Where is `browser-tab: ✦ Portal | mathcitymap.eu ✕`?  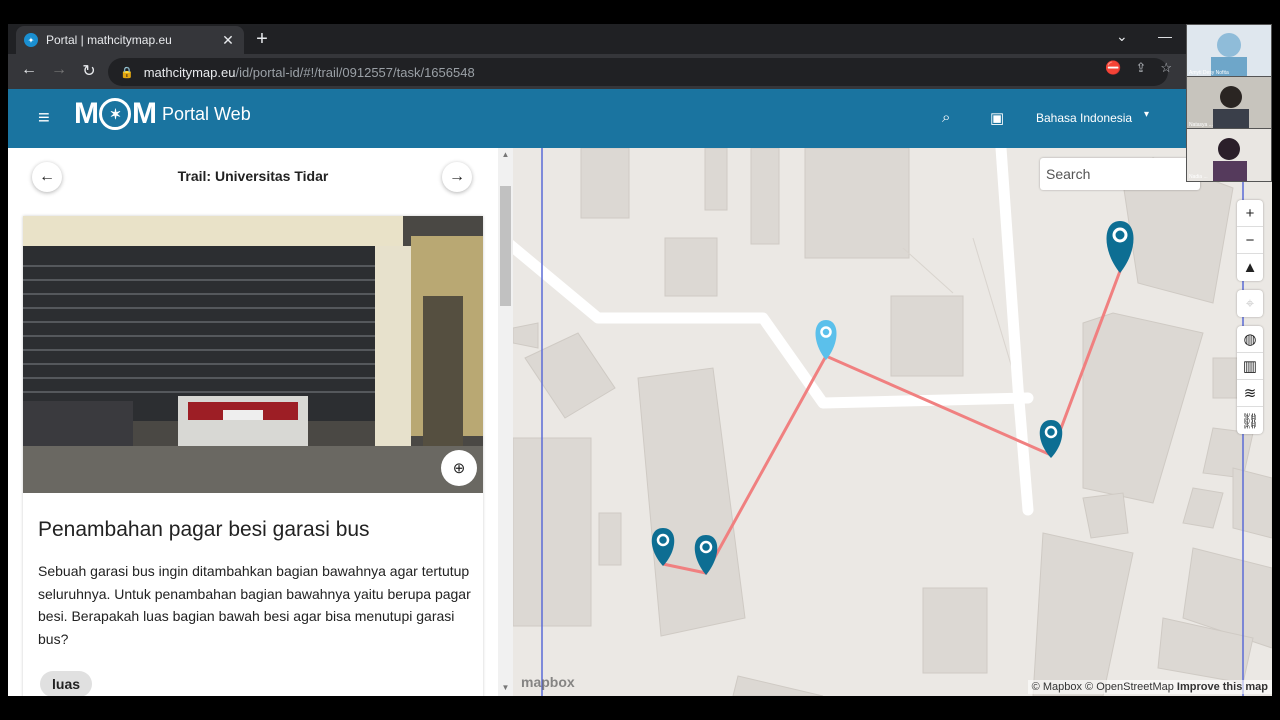 browser-tab: ✦ Portal | mathcitymap.eu ✕ is located at coordinates (130, 40).